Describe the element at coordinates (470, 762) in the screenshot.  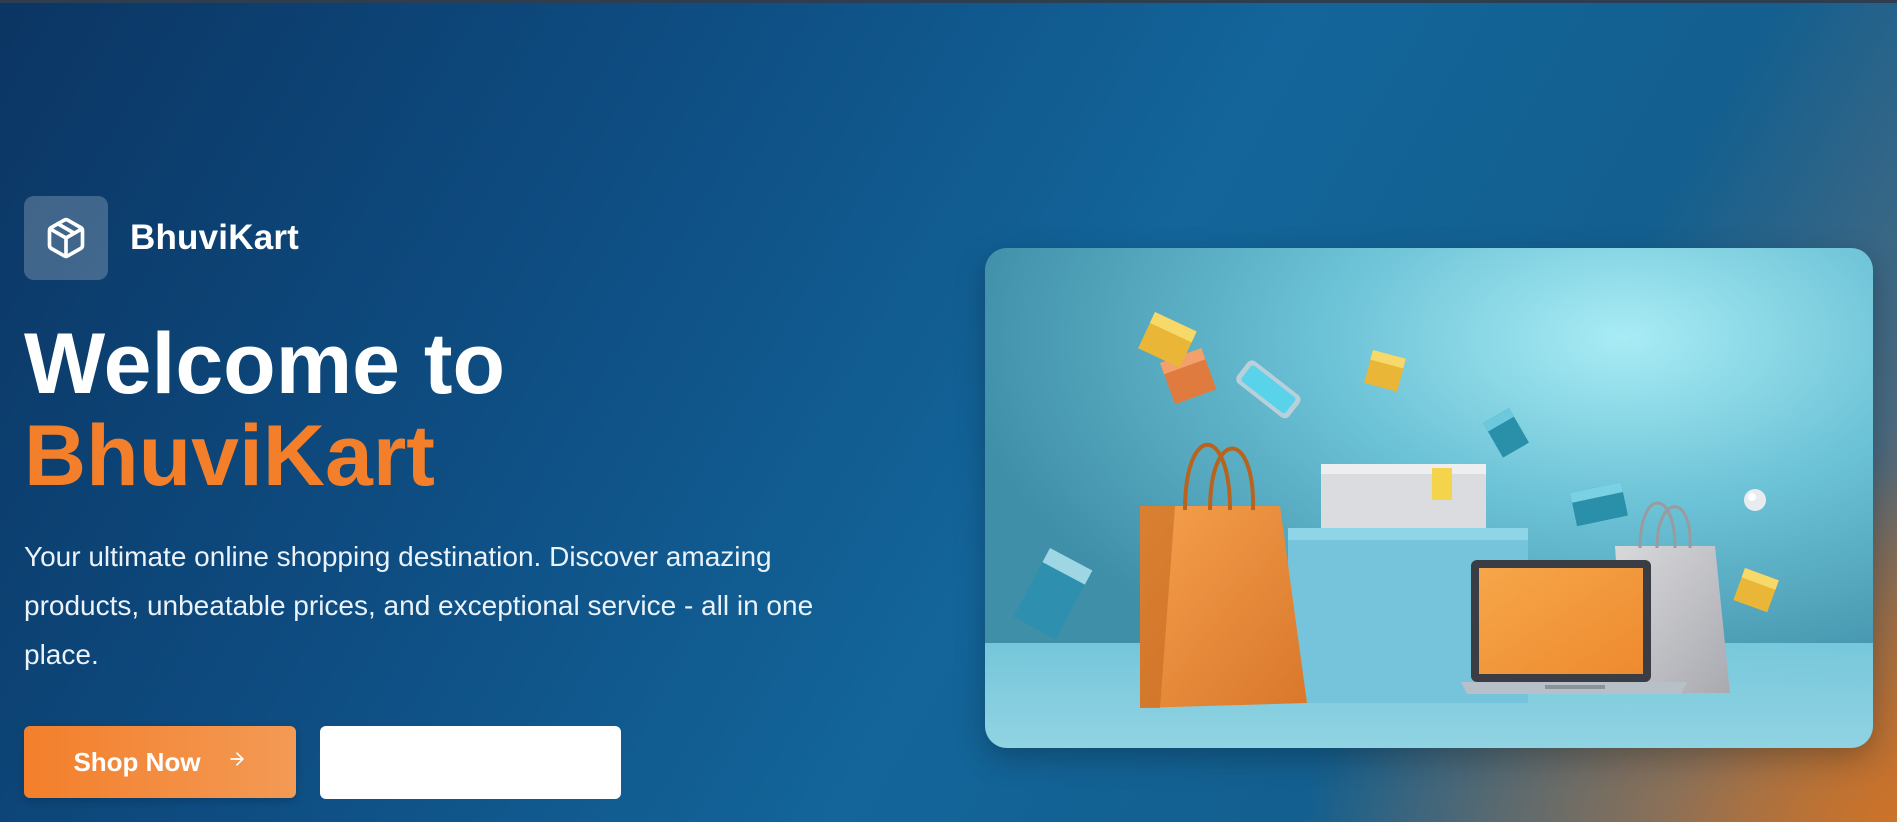
I see `secondary-button` at that location.